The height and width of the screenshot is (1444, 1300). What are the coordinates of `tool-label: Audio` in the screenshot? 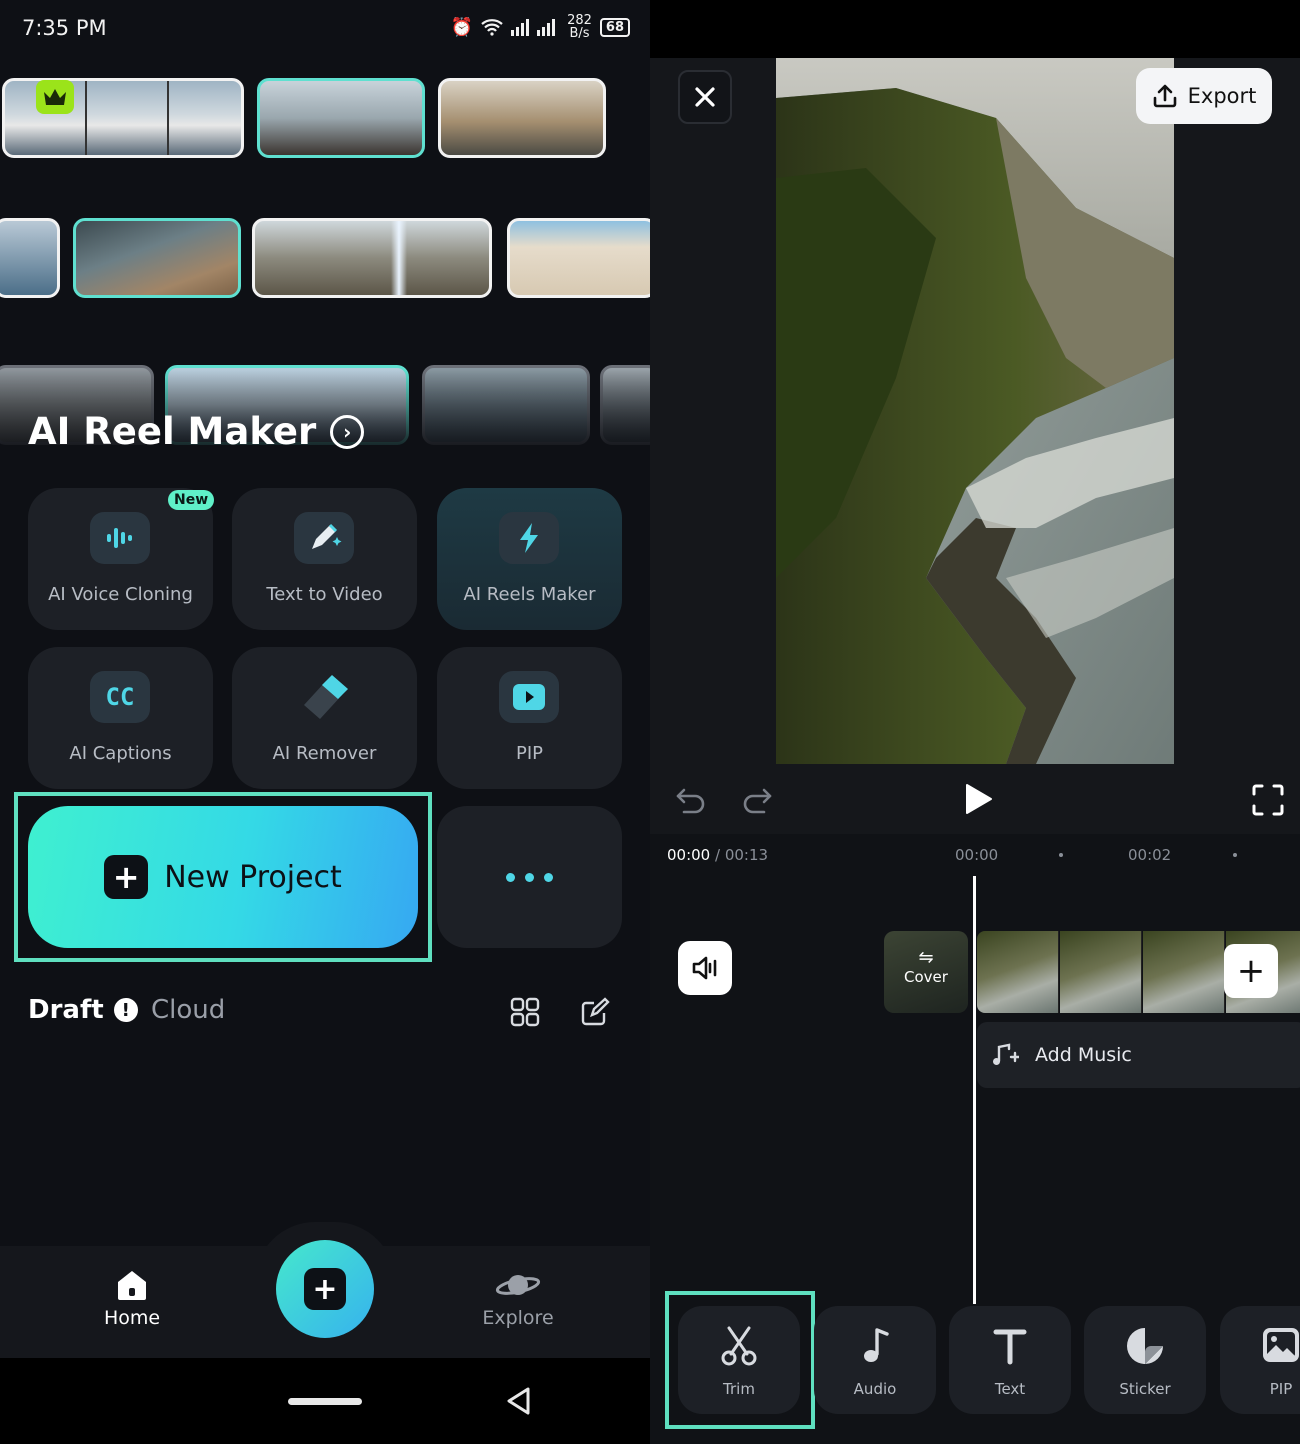 It's located at (875, 1389).